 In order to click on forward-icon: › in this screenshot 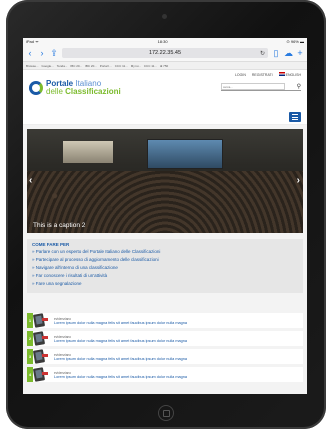, I will do `click(42, 53)`.